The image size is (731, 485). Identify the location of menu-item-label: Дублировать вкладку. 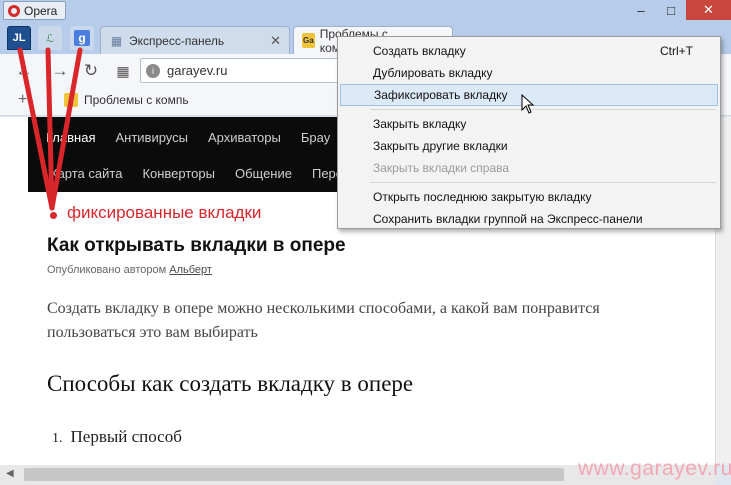
(433, 73).